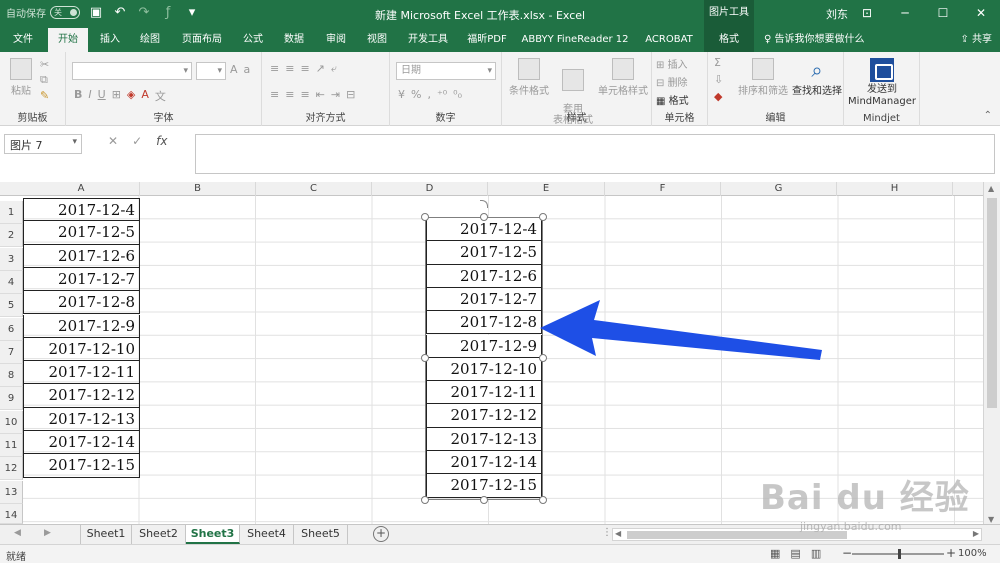 The width and height of the screenshot is (1000, 563). What do you see at coordinates (763, 77) in the screenshot?
I see `sort-filter-button: 排序和筛选` at bounding box center [763, 77].